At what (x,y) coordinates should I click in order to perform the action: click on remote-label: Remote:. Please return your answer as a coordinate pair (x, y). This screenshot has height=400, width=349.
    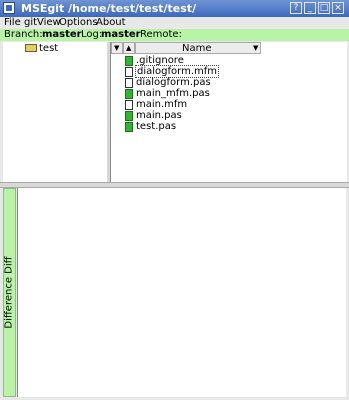
    Looking at the image, I should click on (161, 34).